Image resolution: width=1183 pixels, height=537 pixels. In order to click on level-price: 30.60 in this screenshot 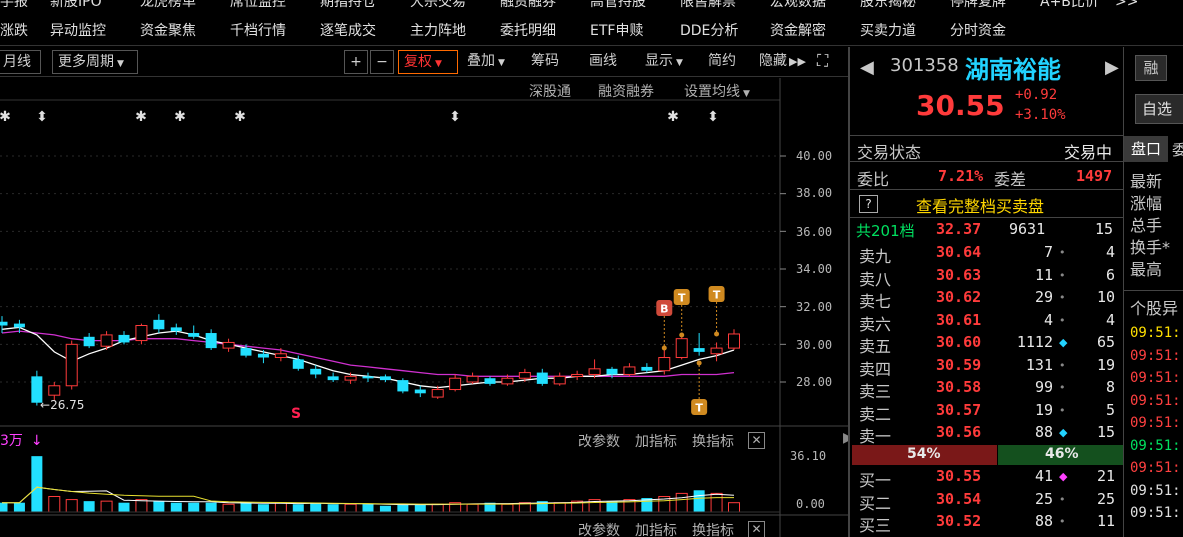, I will do `click(959, 342)`.